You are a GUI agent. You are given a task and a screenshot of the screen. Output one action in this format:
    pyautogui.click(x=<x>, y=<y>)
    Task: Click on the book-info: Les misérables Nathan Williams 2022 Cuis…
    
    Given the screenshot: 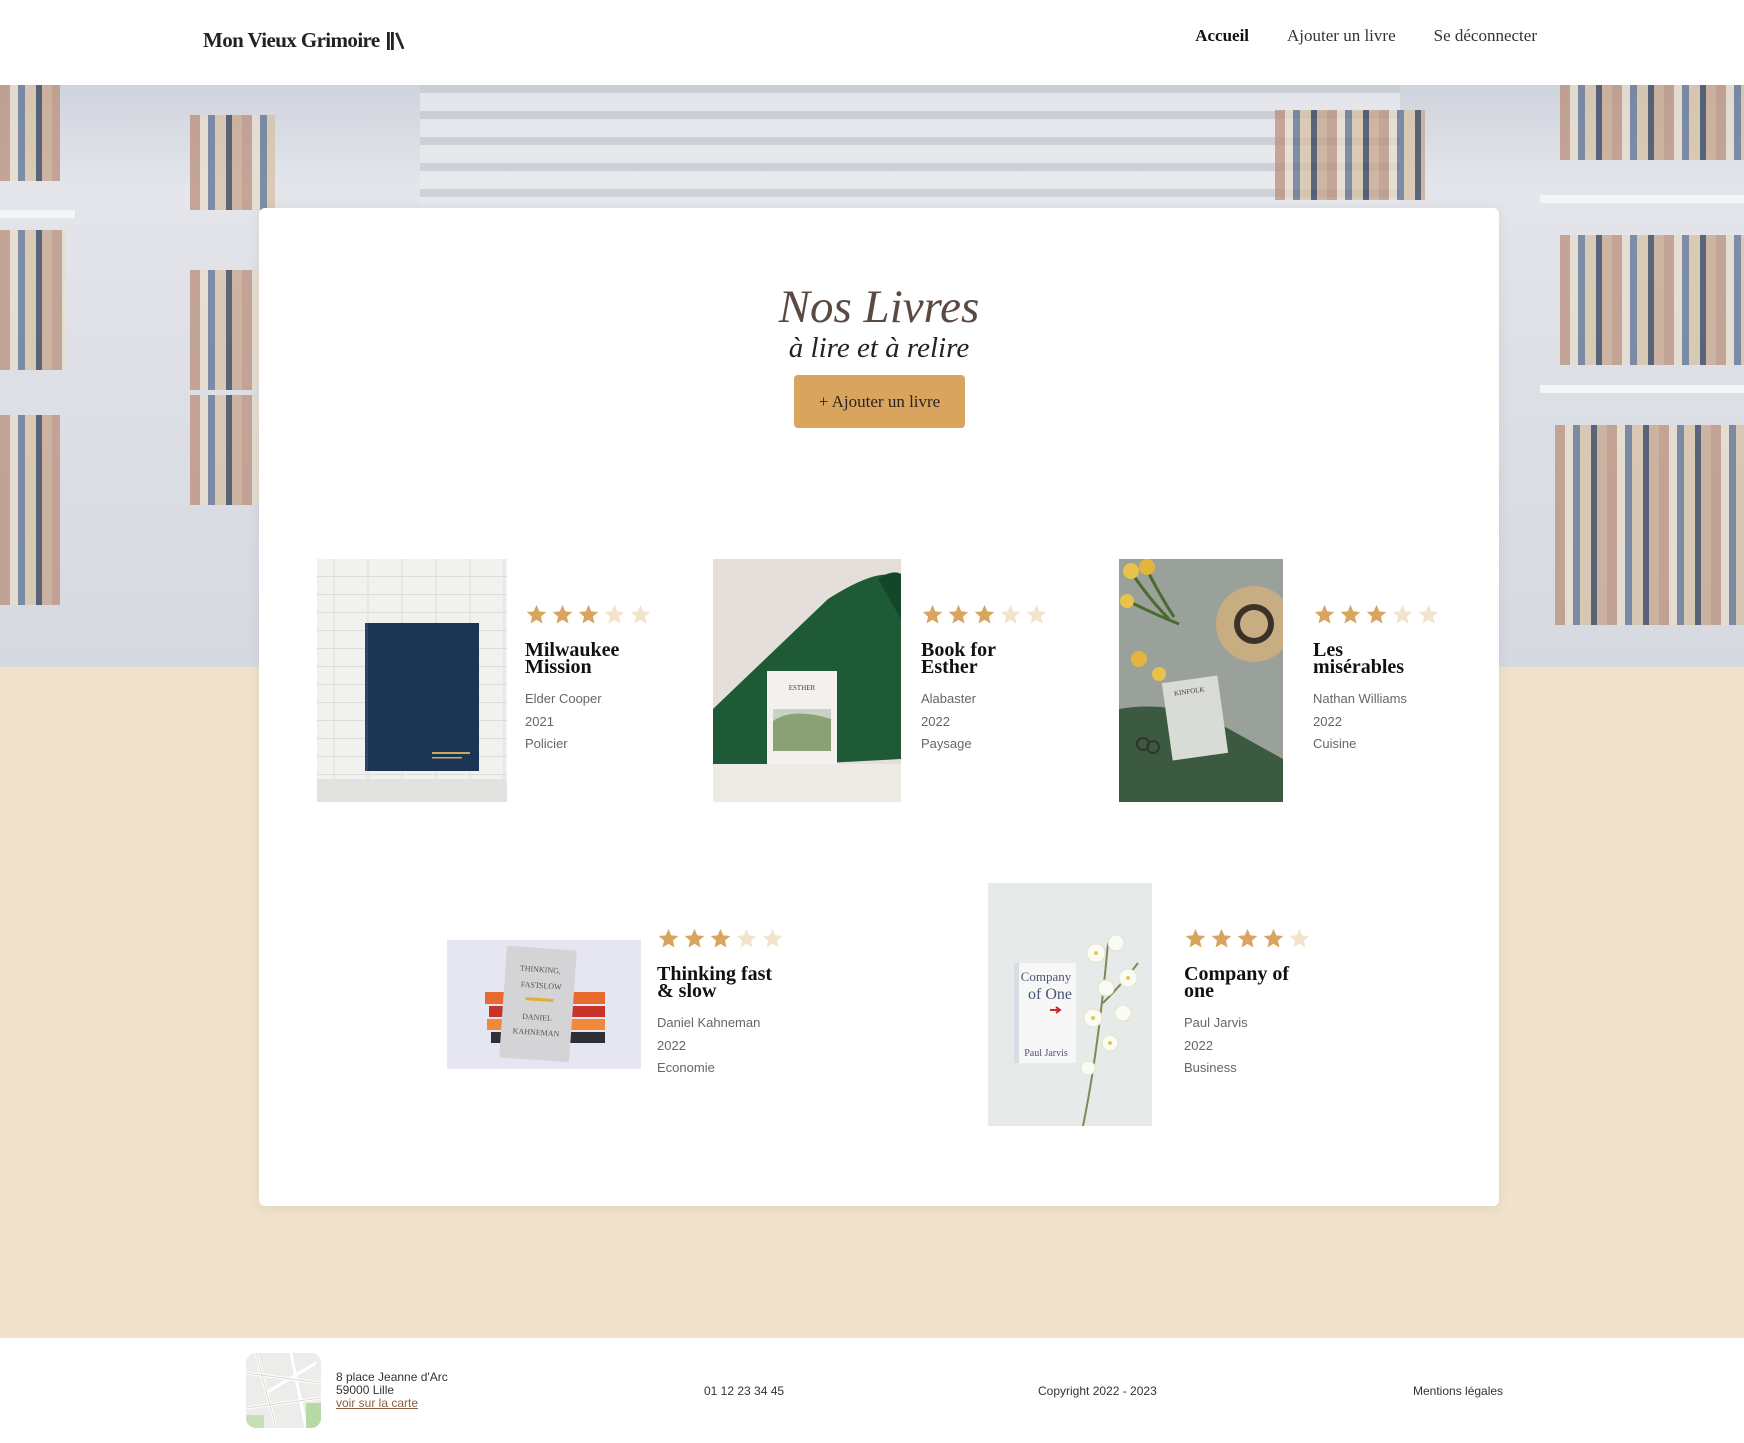 What is the action you would take?
    pyautogui.click(x=1376, y=679)
    